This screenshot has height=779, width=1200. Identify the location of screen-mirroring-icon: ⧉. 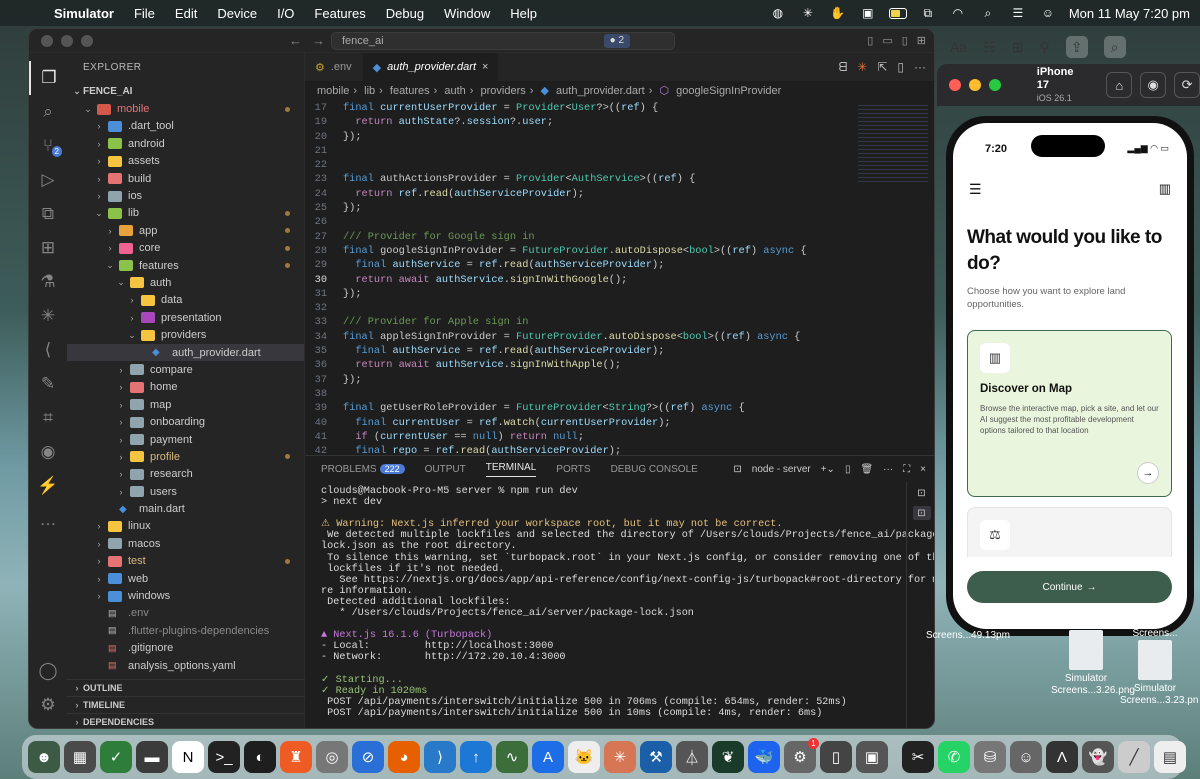
(928, 13).